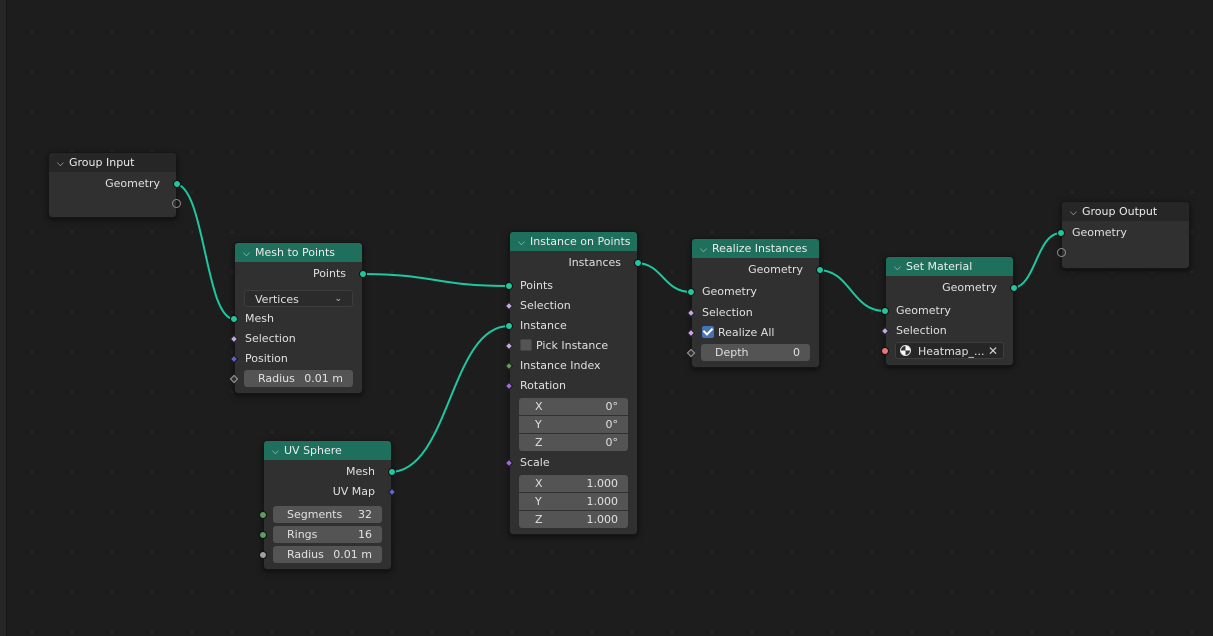 This screenshot has height=636, width=1213. What do you see at coordinates (266, 358) in the screenshot?
I see `socket-label: Position` at bounding box center [266, 358].